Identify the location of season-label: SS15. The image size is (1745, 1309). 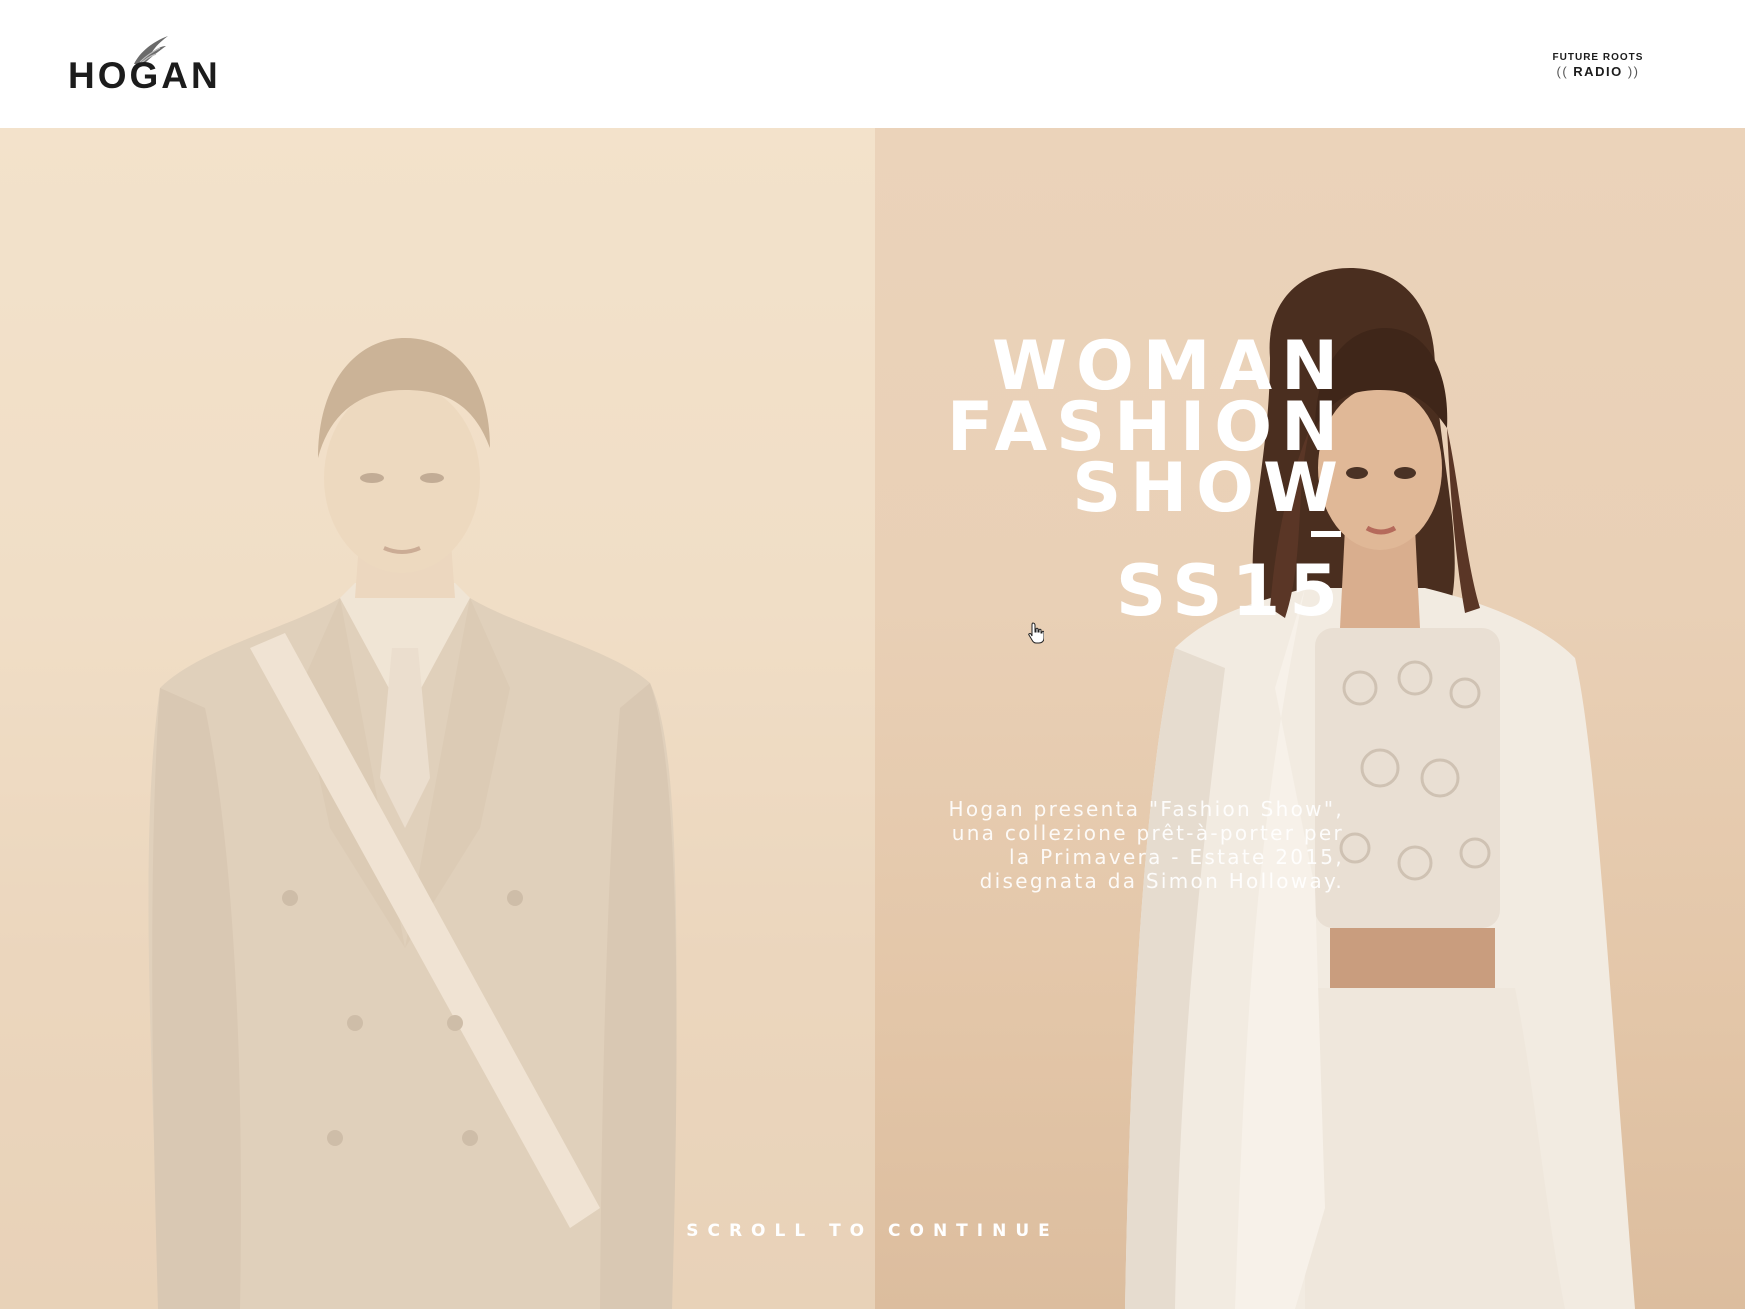
(1231, 591).